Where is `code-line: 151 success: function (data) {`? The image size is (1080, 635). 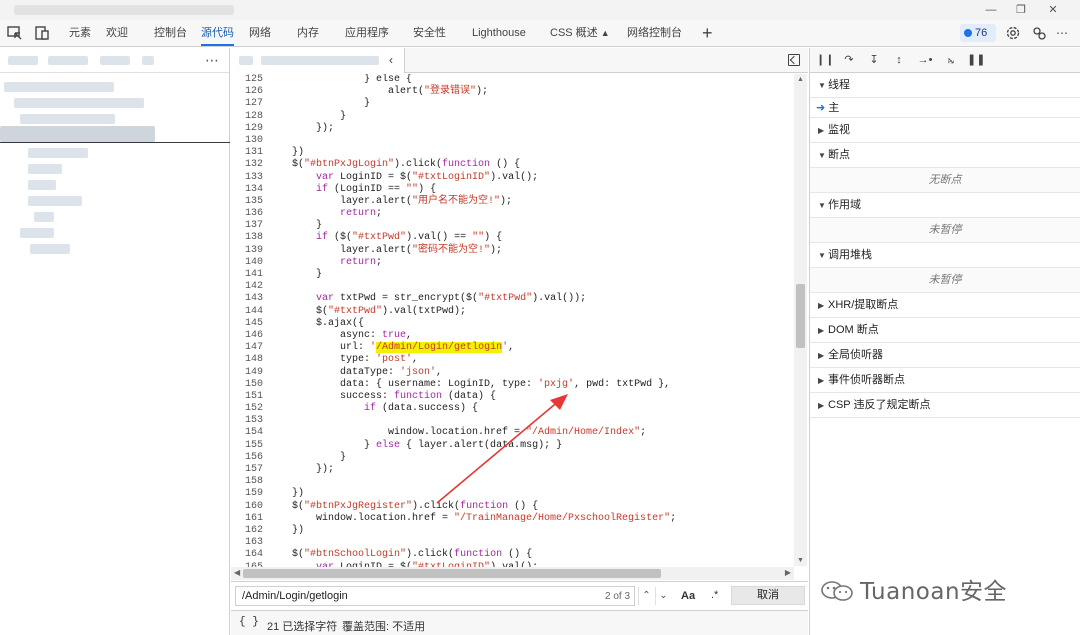
code-line: 151 success: function (data) { is located at coordinates (519, 397).